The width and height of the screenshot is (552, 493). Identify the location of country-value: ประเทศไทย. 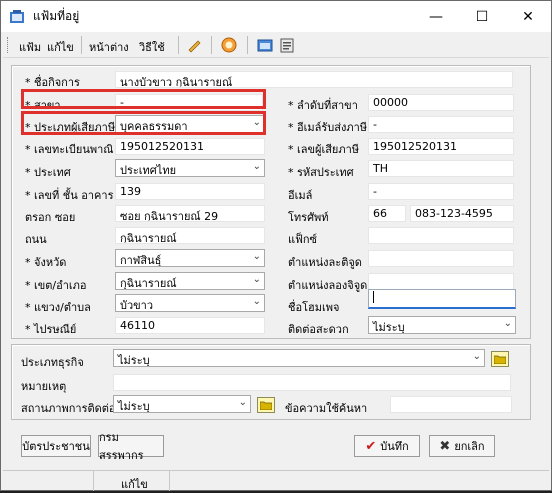
(148, 170).